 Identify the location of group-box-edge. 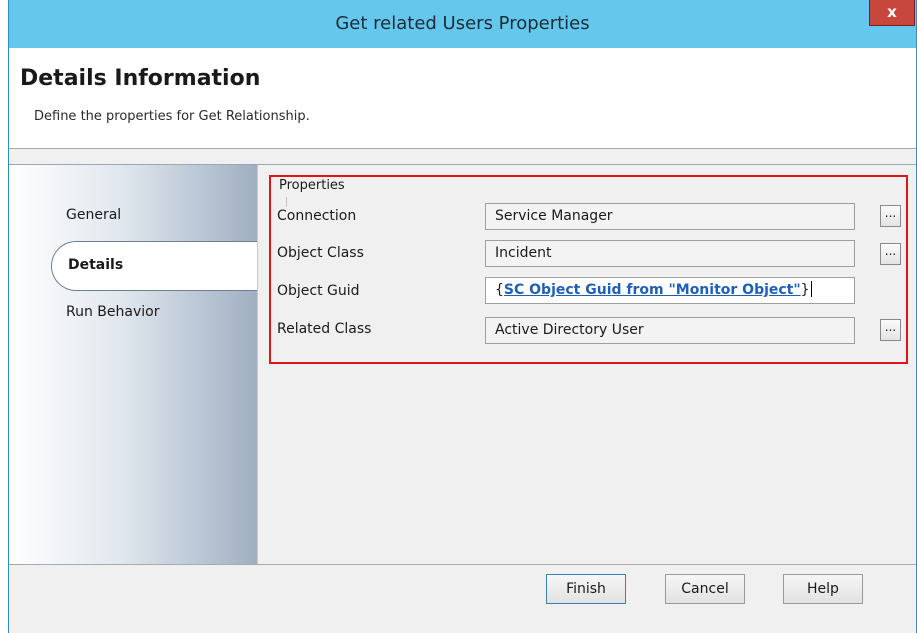
(286, 202).